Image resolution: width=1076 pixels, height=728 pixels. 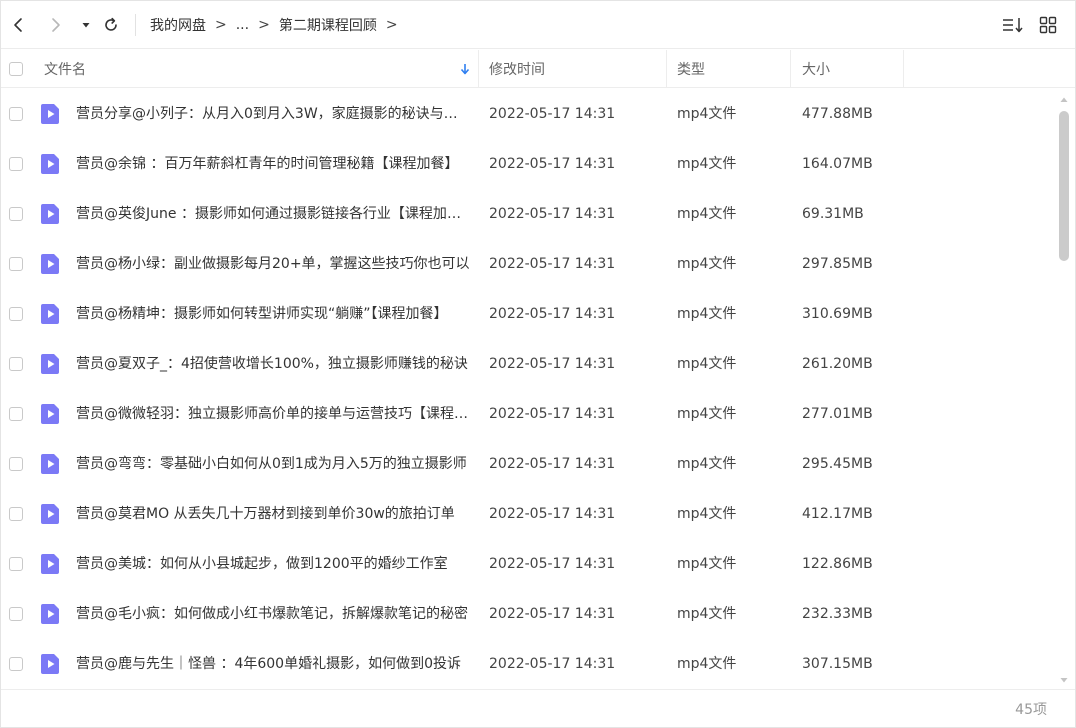 What do you see at coordinates (837, 514) in the screenshot?
I see `file-size: 412.17MB` at bounding box center [837, 514].